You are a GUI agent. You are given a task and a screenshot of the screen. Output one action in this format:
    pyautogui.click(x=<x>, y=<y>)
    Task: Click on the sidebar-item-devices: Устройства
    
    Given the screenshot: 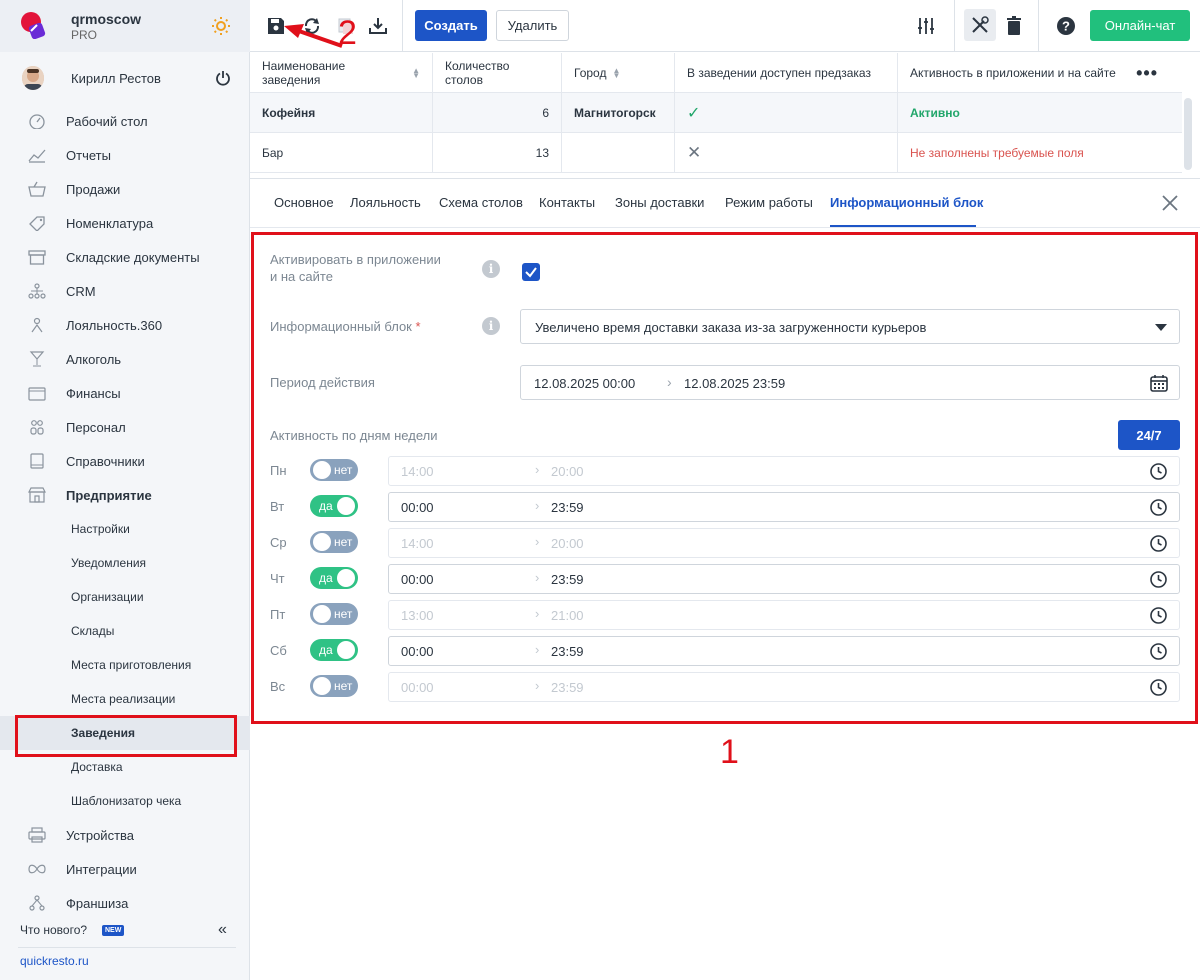 What is the action you would take?
    pyautogui.click(x=125, y=835)
    